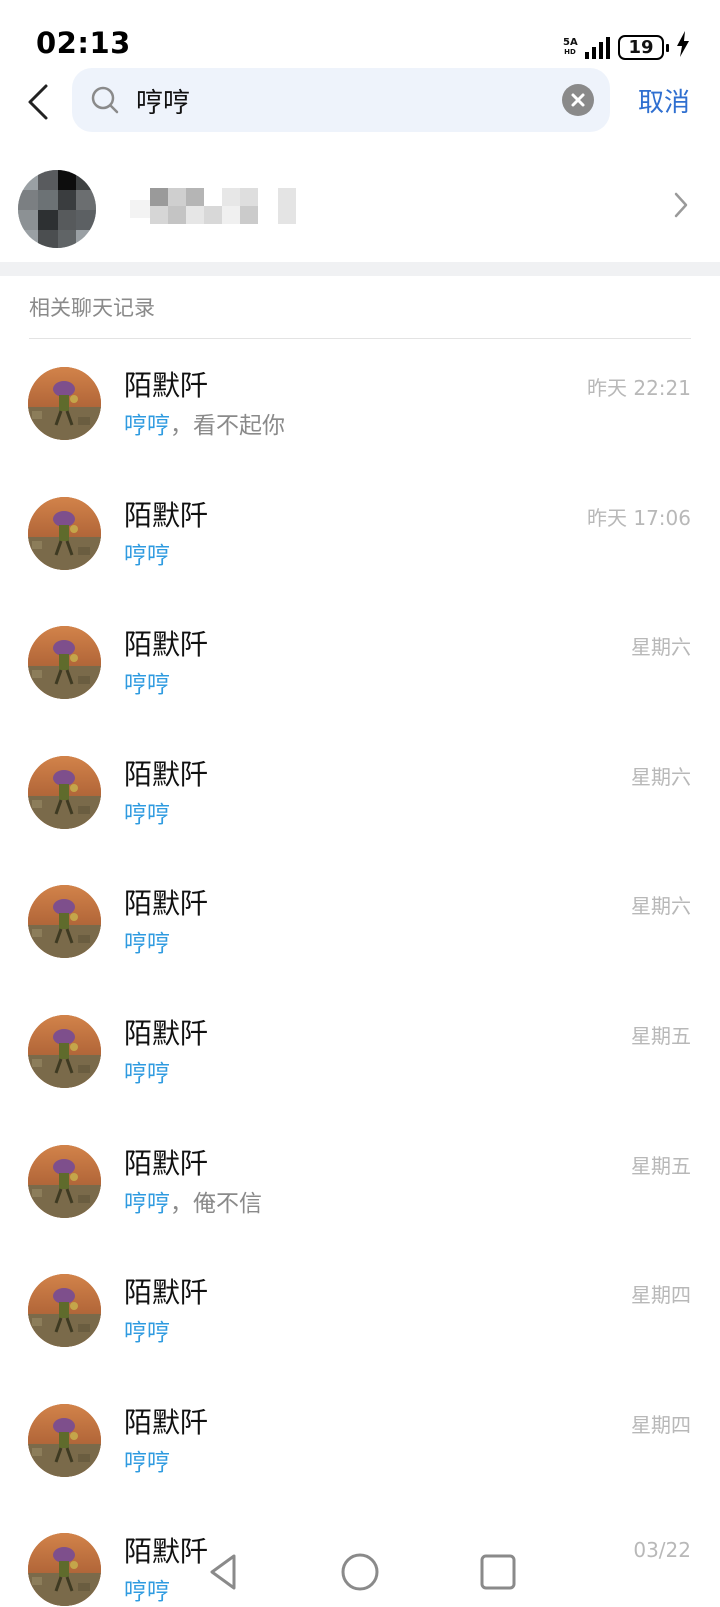 Image resolution: width=720 pixels, height=1607 pixels. Describe the element at coordinates (639, 517) in the screenshot. I see `message-time: 昨天 17:06` at that location.